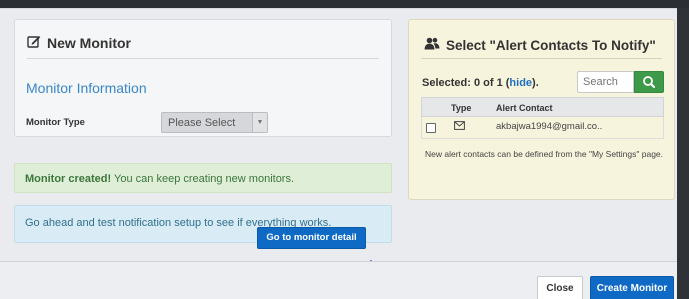 This screenshot has height=299, width=689. I want to click on search-input, so click(605, 82).